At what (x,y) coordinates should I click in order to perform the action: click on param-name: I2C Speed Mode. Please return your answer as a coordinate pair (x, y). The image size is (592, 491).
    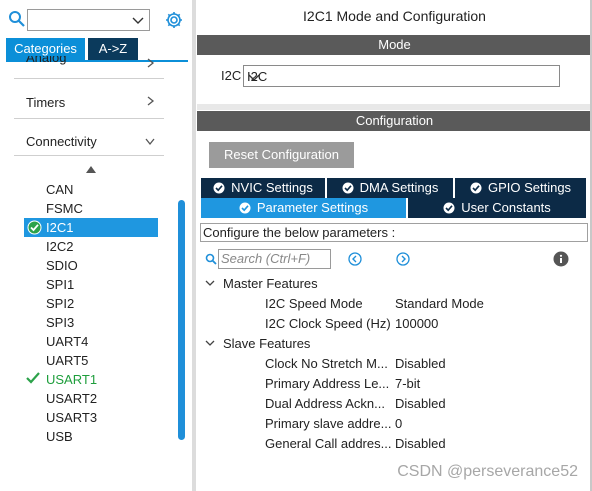
    Looking at the image, I should click on (329, 303).